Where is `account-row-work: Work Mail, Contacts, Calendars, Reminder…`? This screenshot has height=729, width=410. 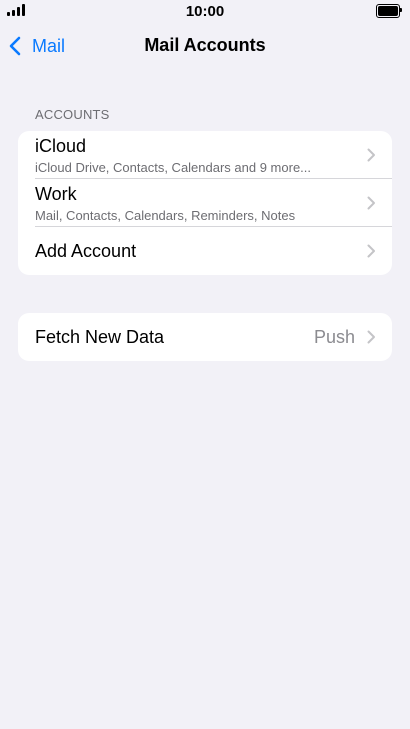
account-row-work: Work Mail, Contacts, Calendars, Reminder… is located at coordinates (205, 203).